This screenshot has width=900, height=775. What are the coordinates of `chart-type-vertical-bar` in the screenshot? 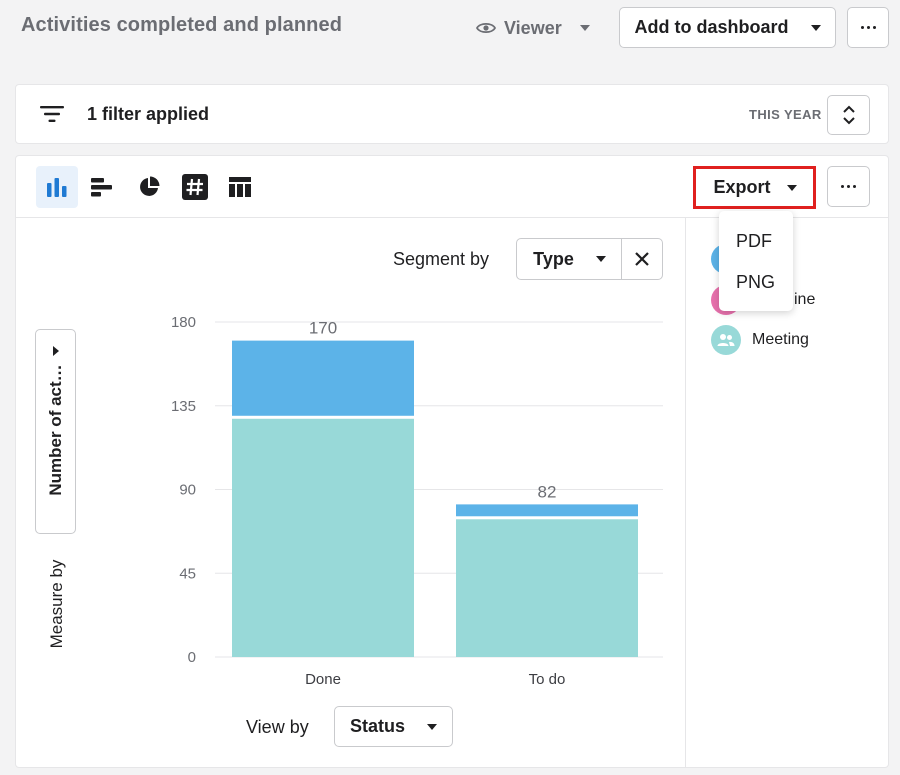 It's located at (57, 187).